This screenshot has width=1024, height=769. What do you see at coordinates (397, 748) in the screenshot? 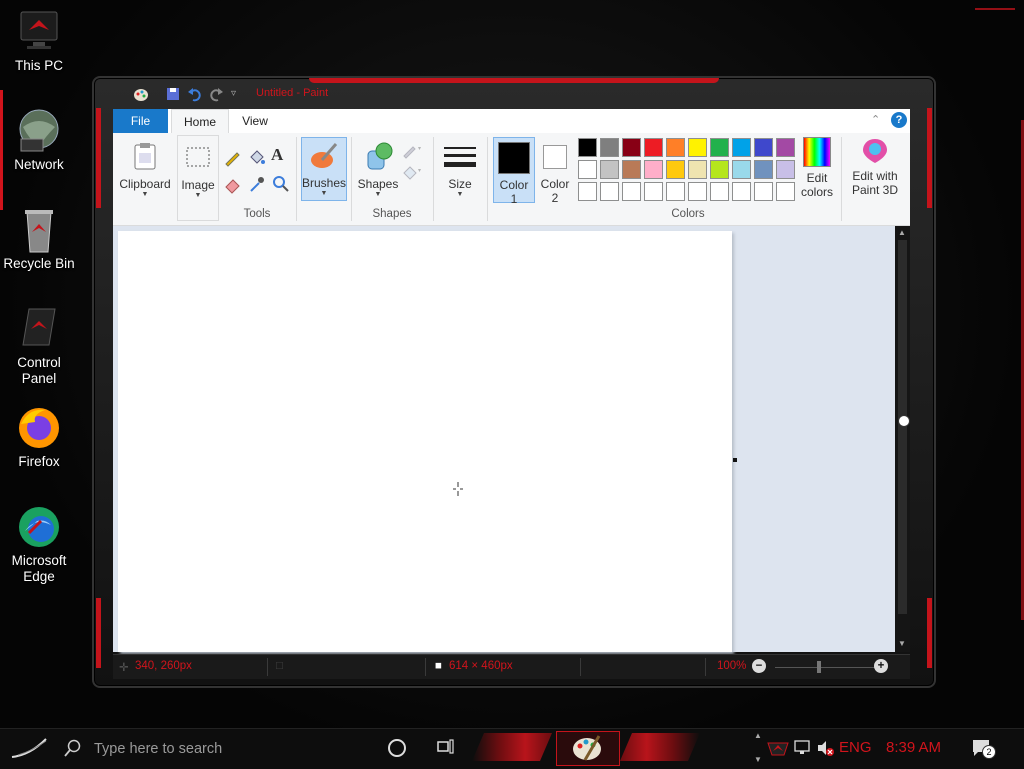
I see `cortana-icon` at bounding box center [397, 748].